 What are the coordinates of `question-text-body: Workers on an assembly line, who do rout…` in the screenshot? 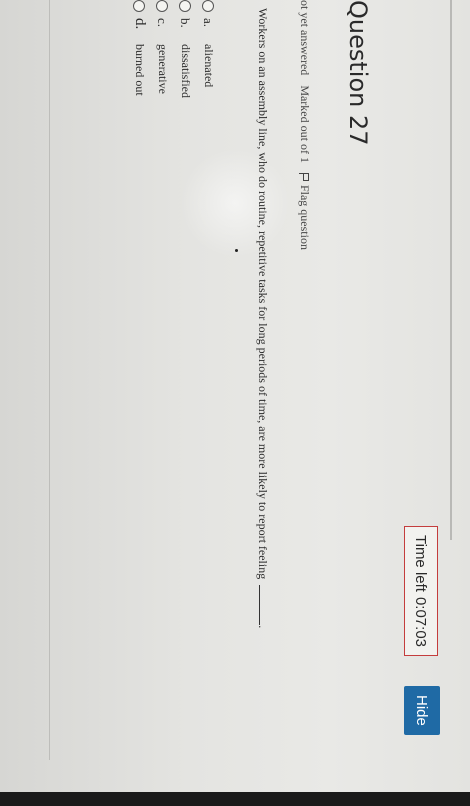 It's located at (263, 294).